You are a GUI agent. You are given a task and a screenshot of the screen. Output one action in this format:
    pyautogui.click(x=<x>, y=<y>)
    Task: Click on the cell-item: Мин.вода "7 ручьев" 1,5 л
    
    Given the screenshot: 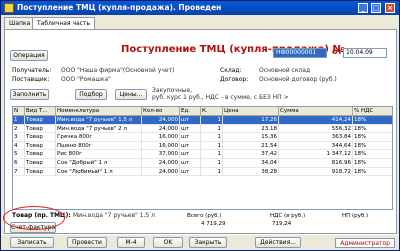 What is the action you would take?
    pyautogui.click(x=99, y=120)
    